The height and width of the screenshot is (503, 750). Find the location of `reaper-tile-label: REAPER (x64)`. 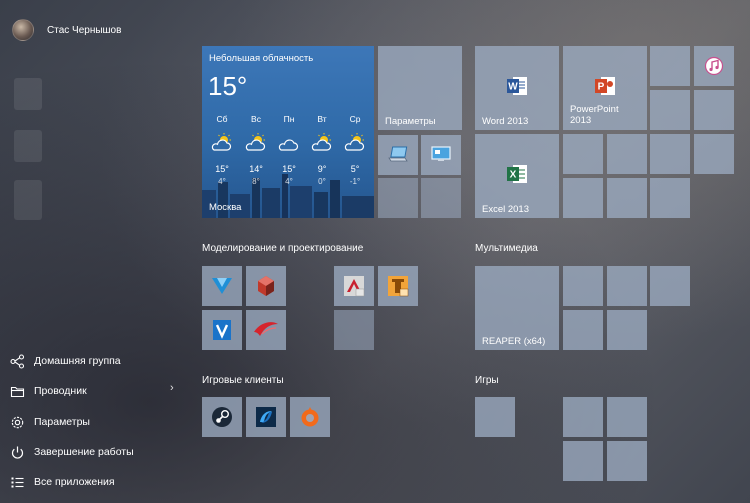

reaper-tile-label: REAPER (x64) is located at coordinates (514, 341).